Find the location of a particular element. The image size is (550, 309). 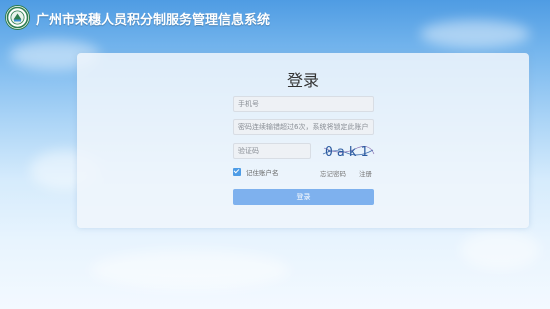

remember-checkbox is located at coordinates (237, 172).